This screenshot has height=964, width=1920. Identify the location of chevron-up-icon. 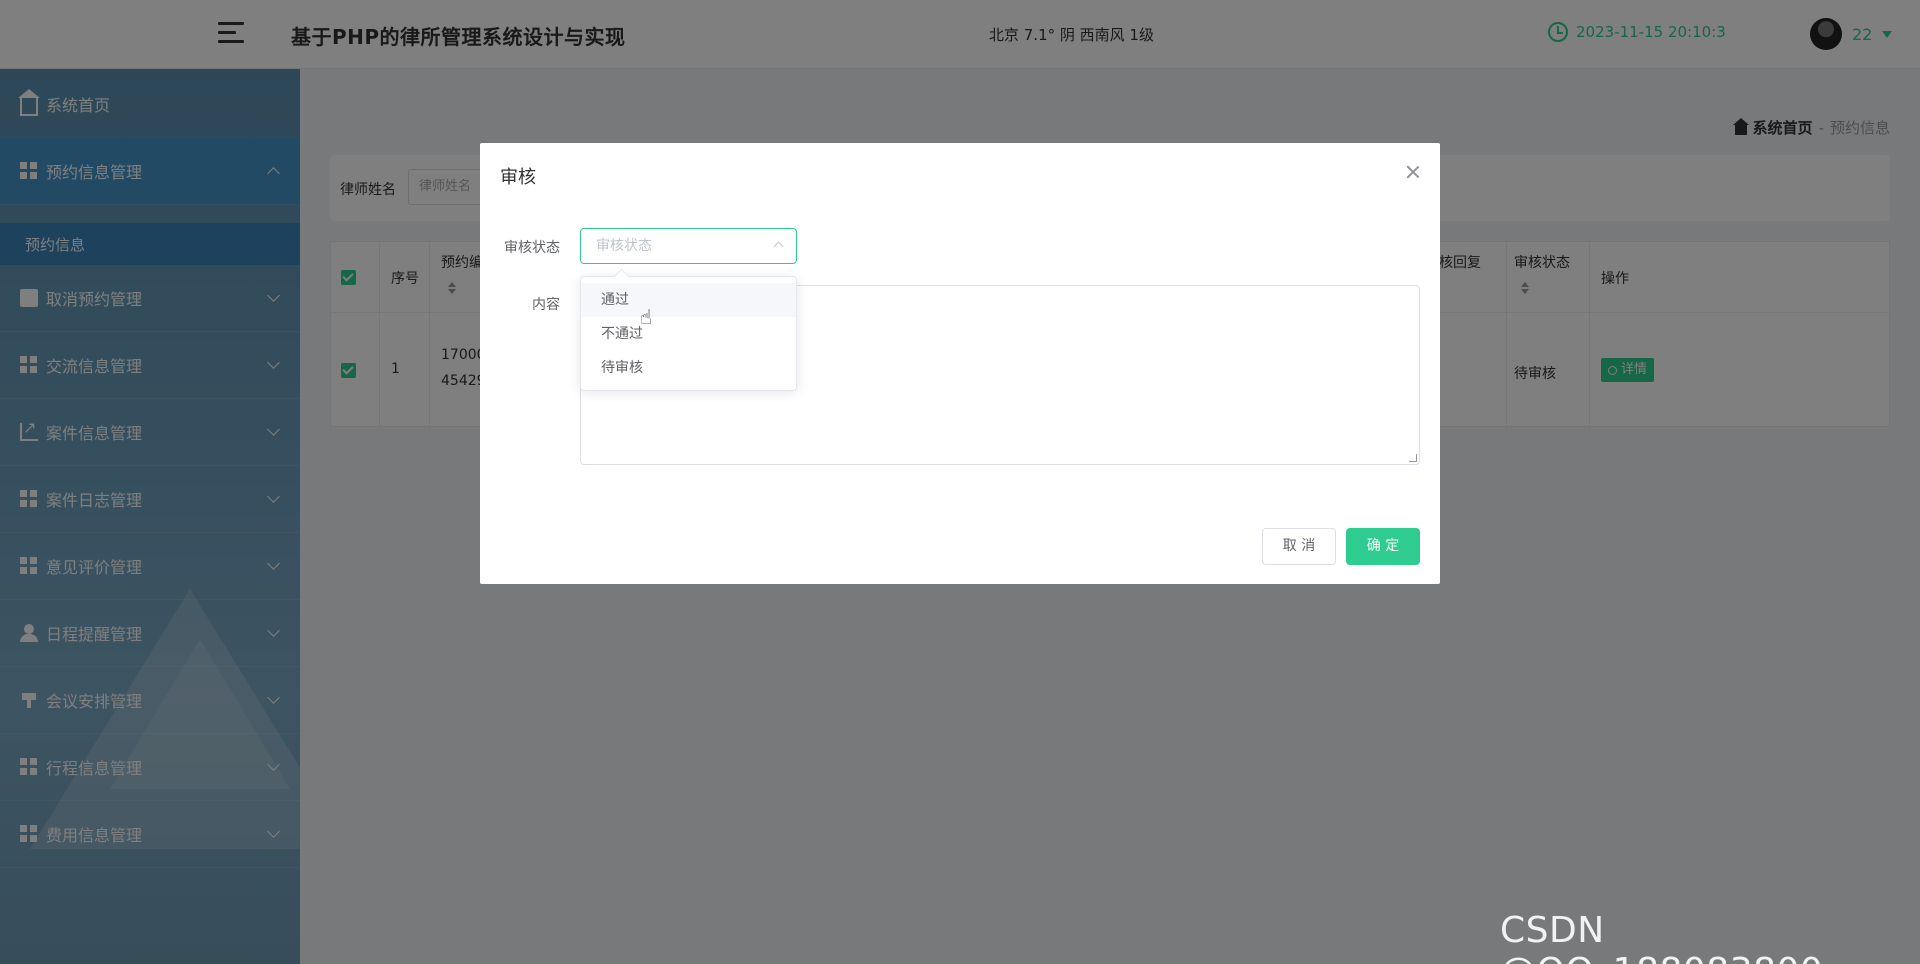
(778, 246).